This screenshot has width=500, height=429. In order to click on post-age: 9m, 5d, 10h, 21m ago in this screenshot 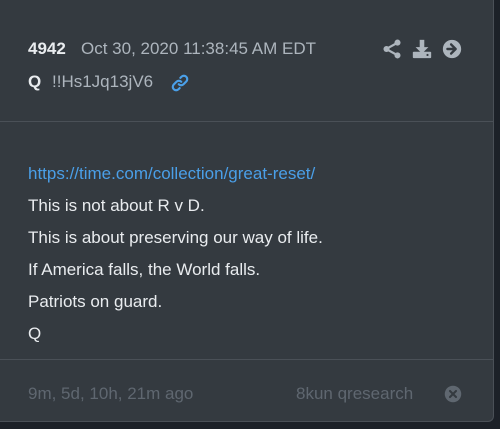, I will do `click(111, 393)`.